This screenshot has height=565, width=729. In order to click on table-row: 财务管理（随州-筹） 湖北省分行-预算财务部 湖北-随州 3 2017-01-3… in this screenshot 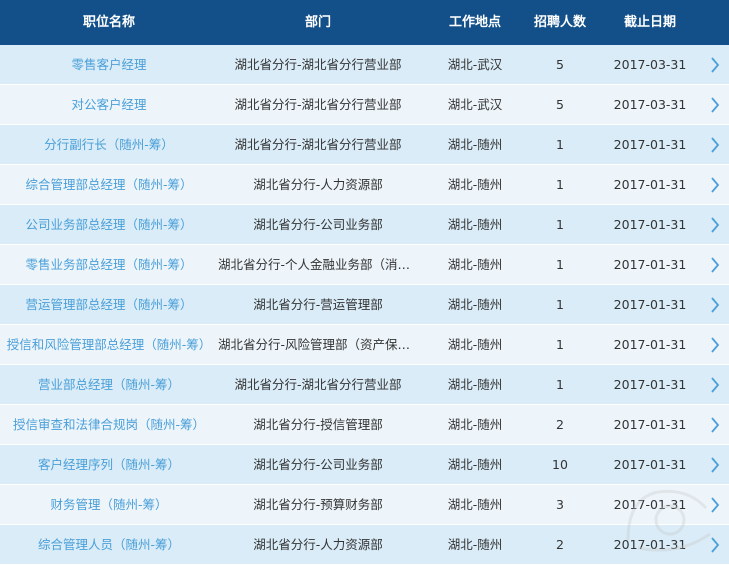, I will do `click(364, 505)`.